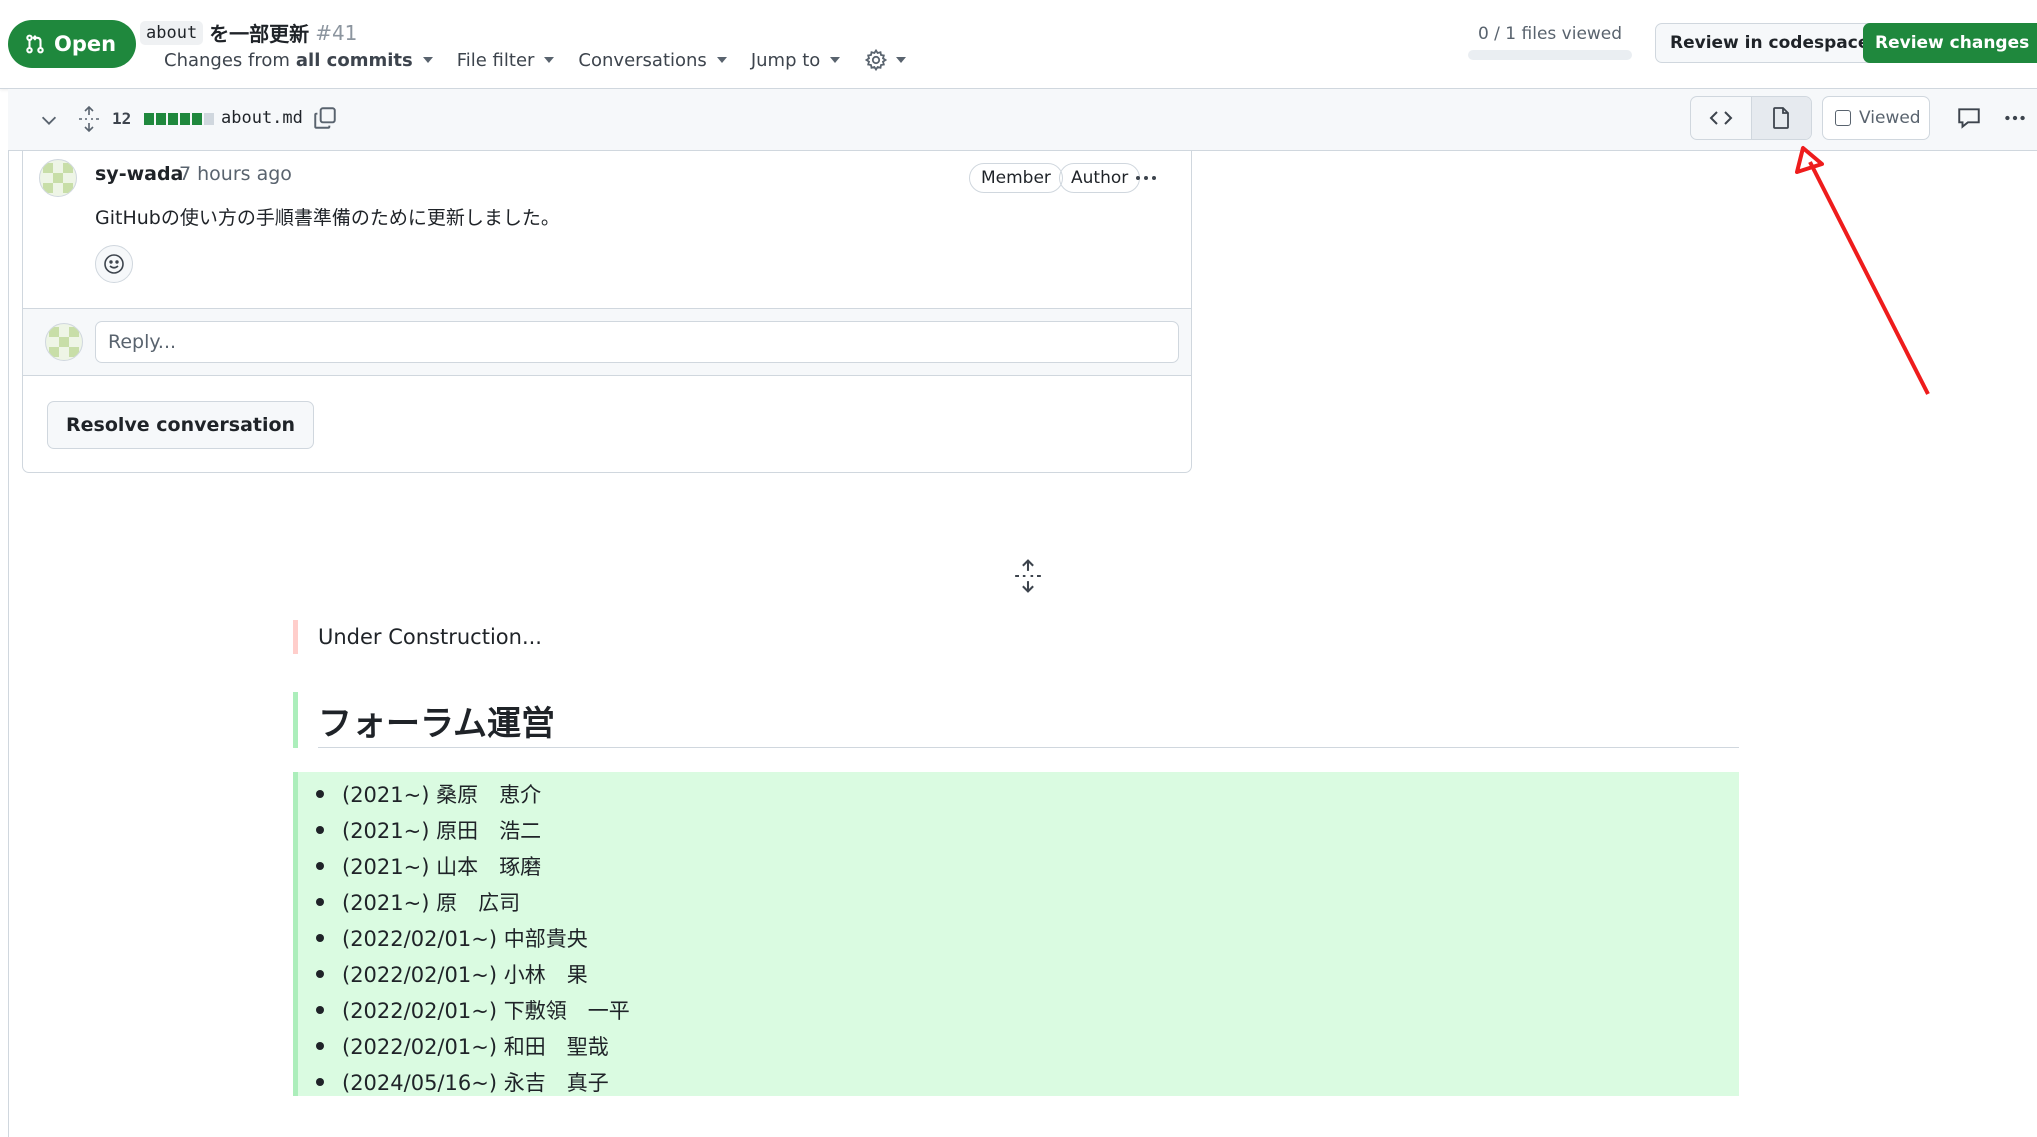  I want to click on list-item: (2021~) 原 広司, so click(473, 902).